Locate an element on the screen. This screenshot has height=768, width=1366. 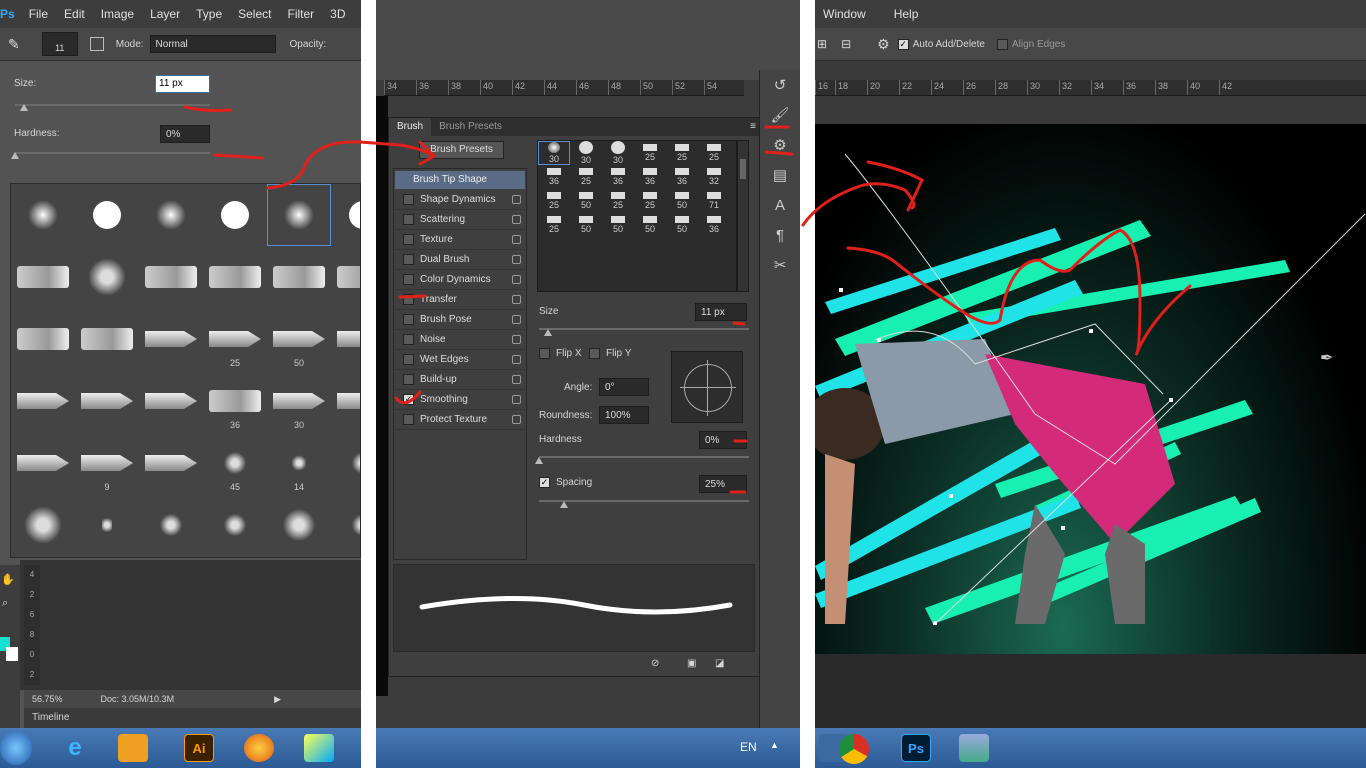
hardness-slider-knob is located at coordinates (15, 155).